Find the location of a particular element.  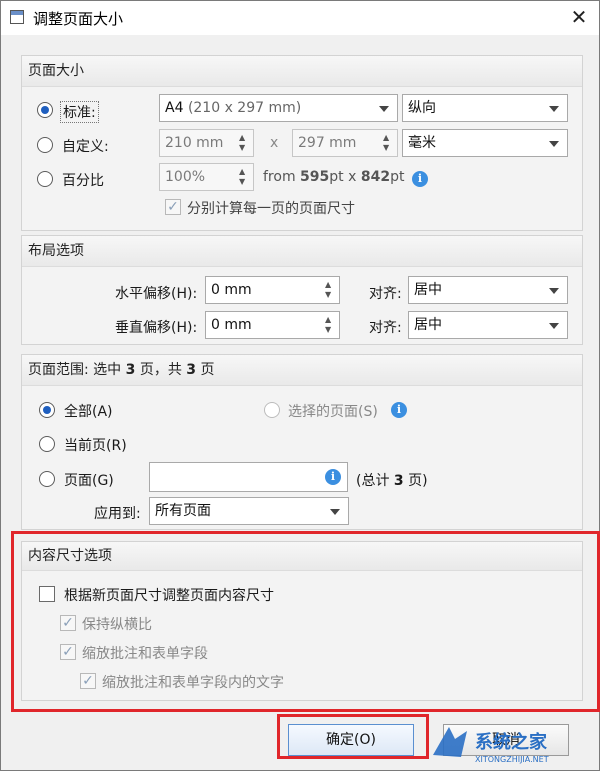

each-page-checkbox: ✓ is located at coordinates (173, 207).